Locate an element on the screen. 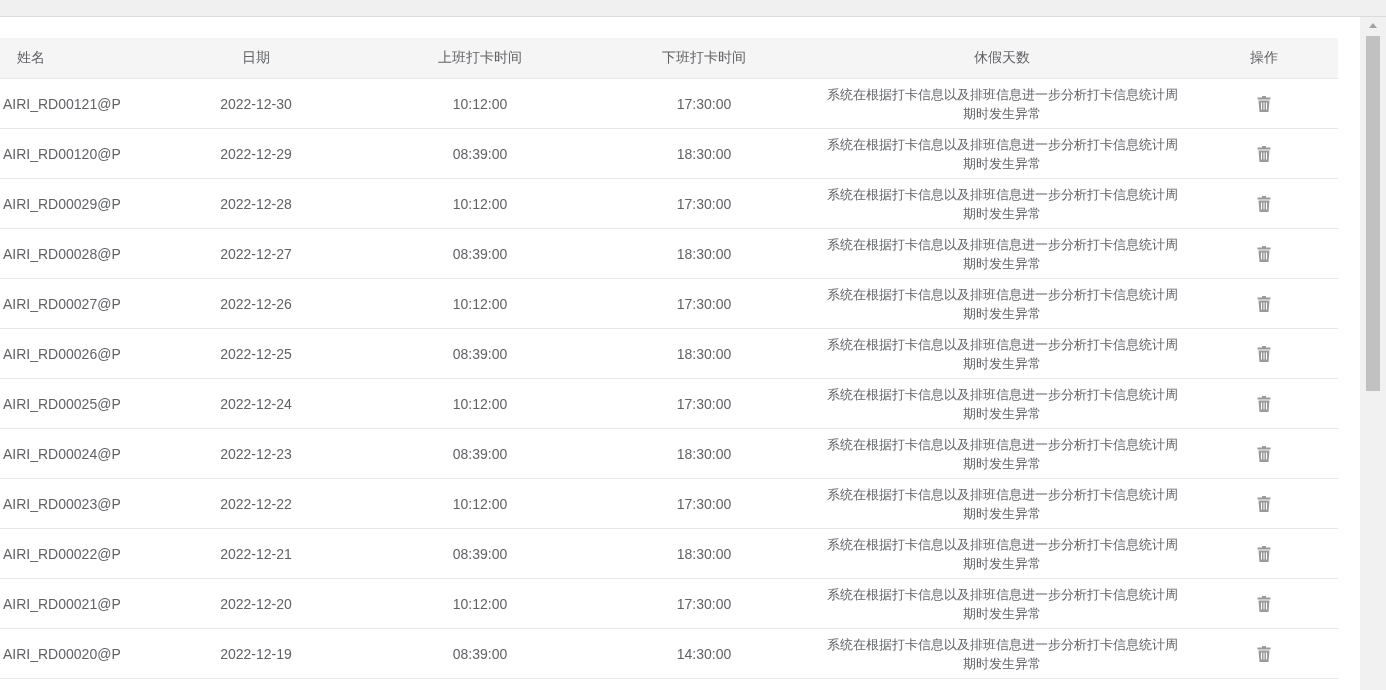  column-header: 日期 is located at coordinates (256, 58).